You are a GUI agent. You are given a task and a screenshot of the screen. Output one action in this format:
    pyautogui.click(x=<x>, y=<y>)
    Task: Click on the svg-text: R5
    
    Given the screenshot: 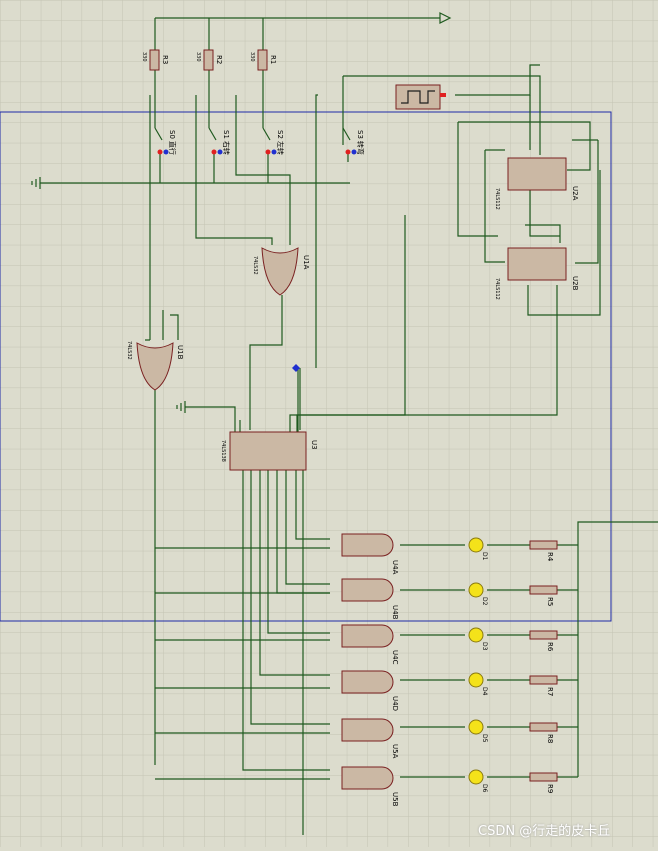 What is the action you would take?
    pyautogui.click(x=550, y=601)
    